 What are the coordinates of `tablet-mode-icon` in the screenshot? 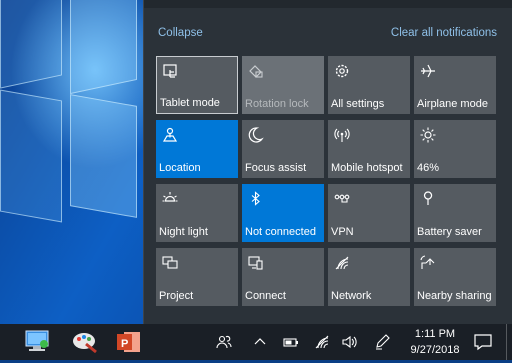 It's located at (171, 72).